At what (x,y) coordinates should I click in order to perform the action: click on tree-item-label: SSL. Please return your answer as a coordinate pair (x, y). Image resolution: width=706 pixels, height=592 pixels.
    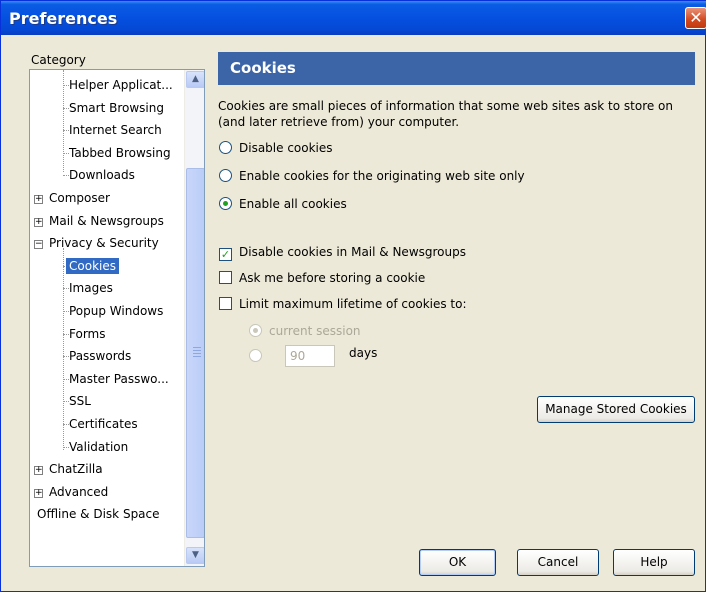
    Looking at the image, I should click on (80, 401).